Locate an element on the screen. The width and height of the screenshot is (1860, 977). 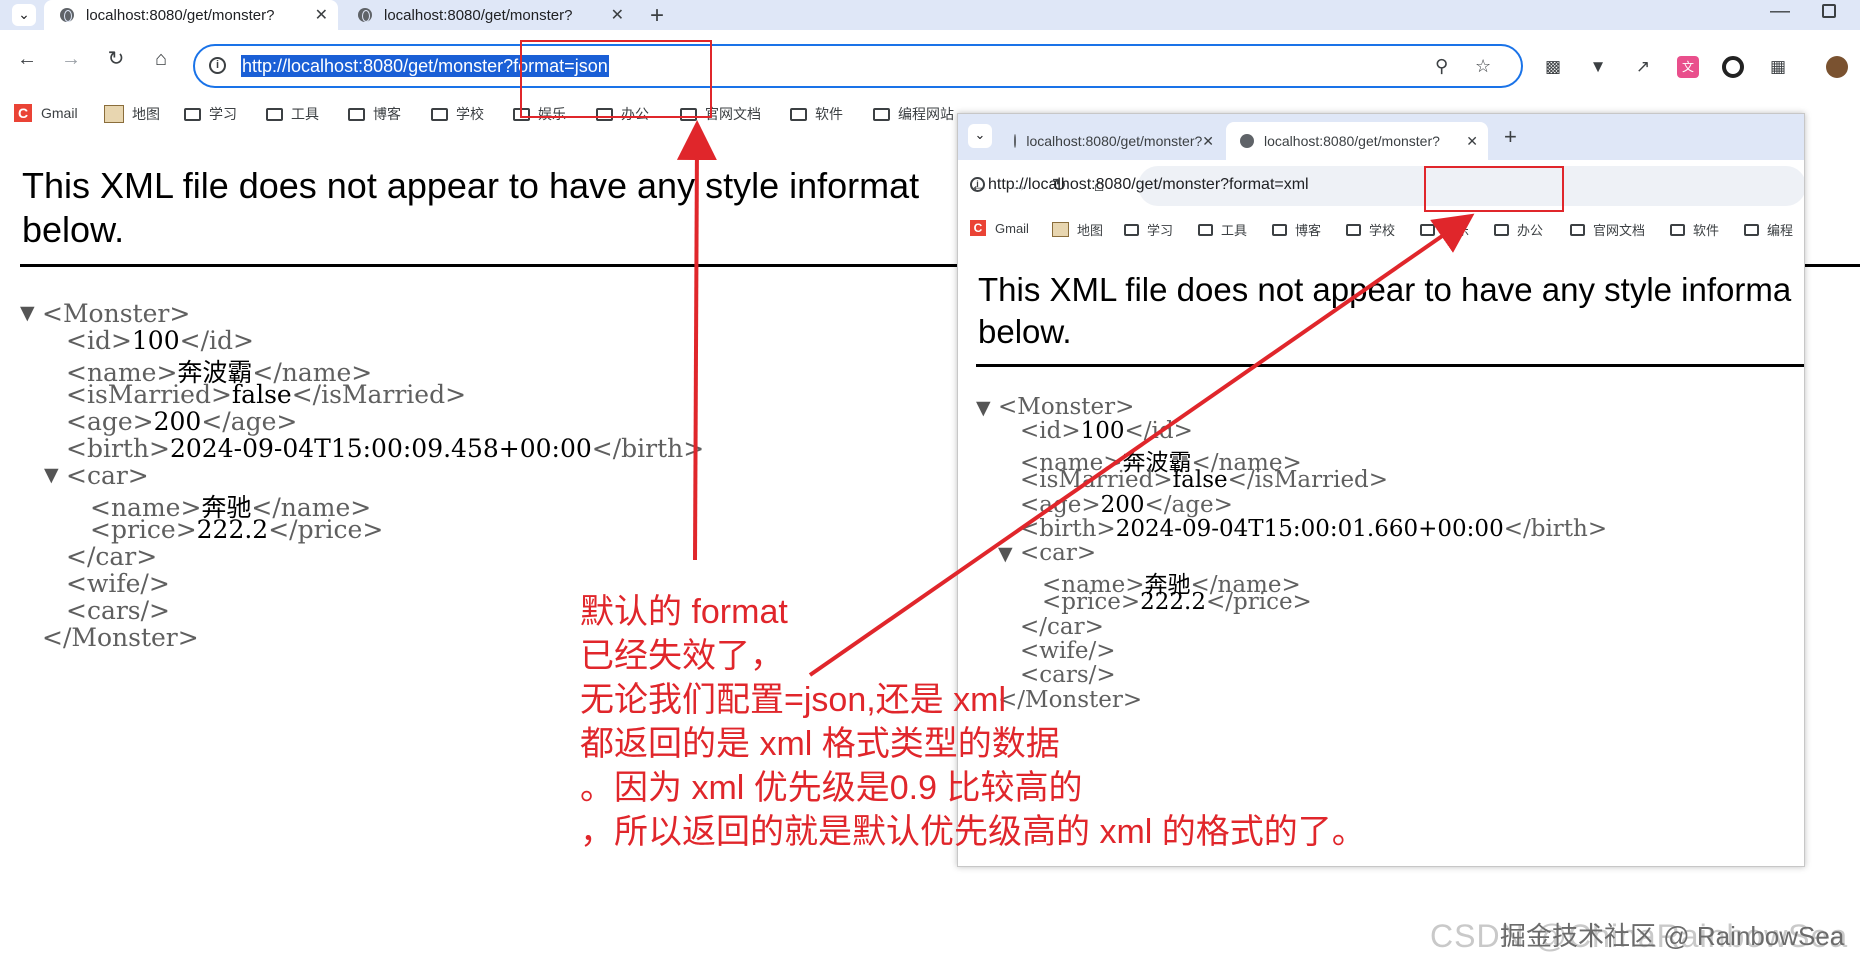
annotation-line: ，所以返回的就是默认优先级高的 xml 的格式的了。 is located at coordinates (973, 832).